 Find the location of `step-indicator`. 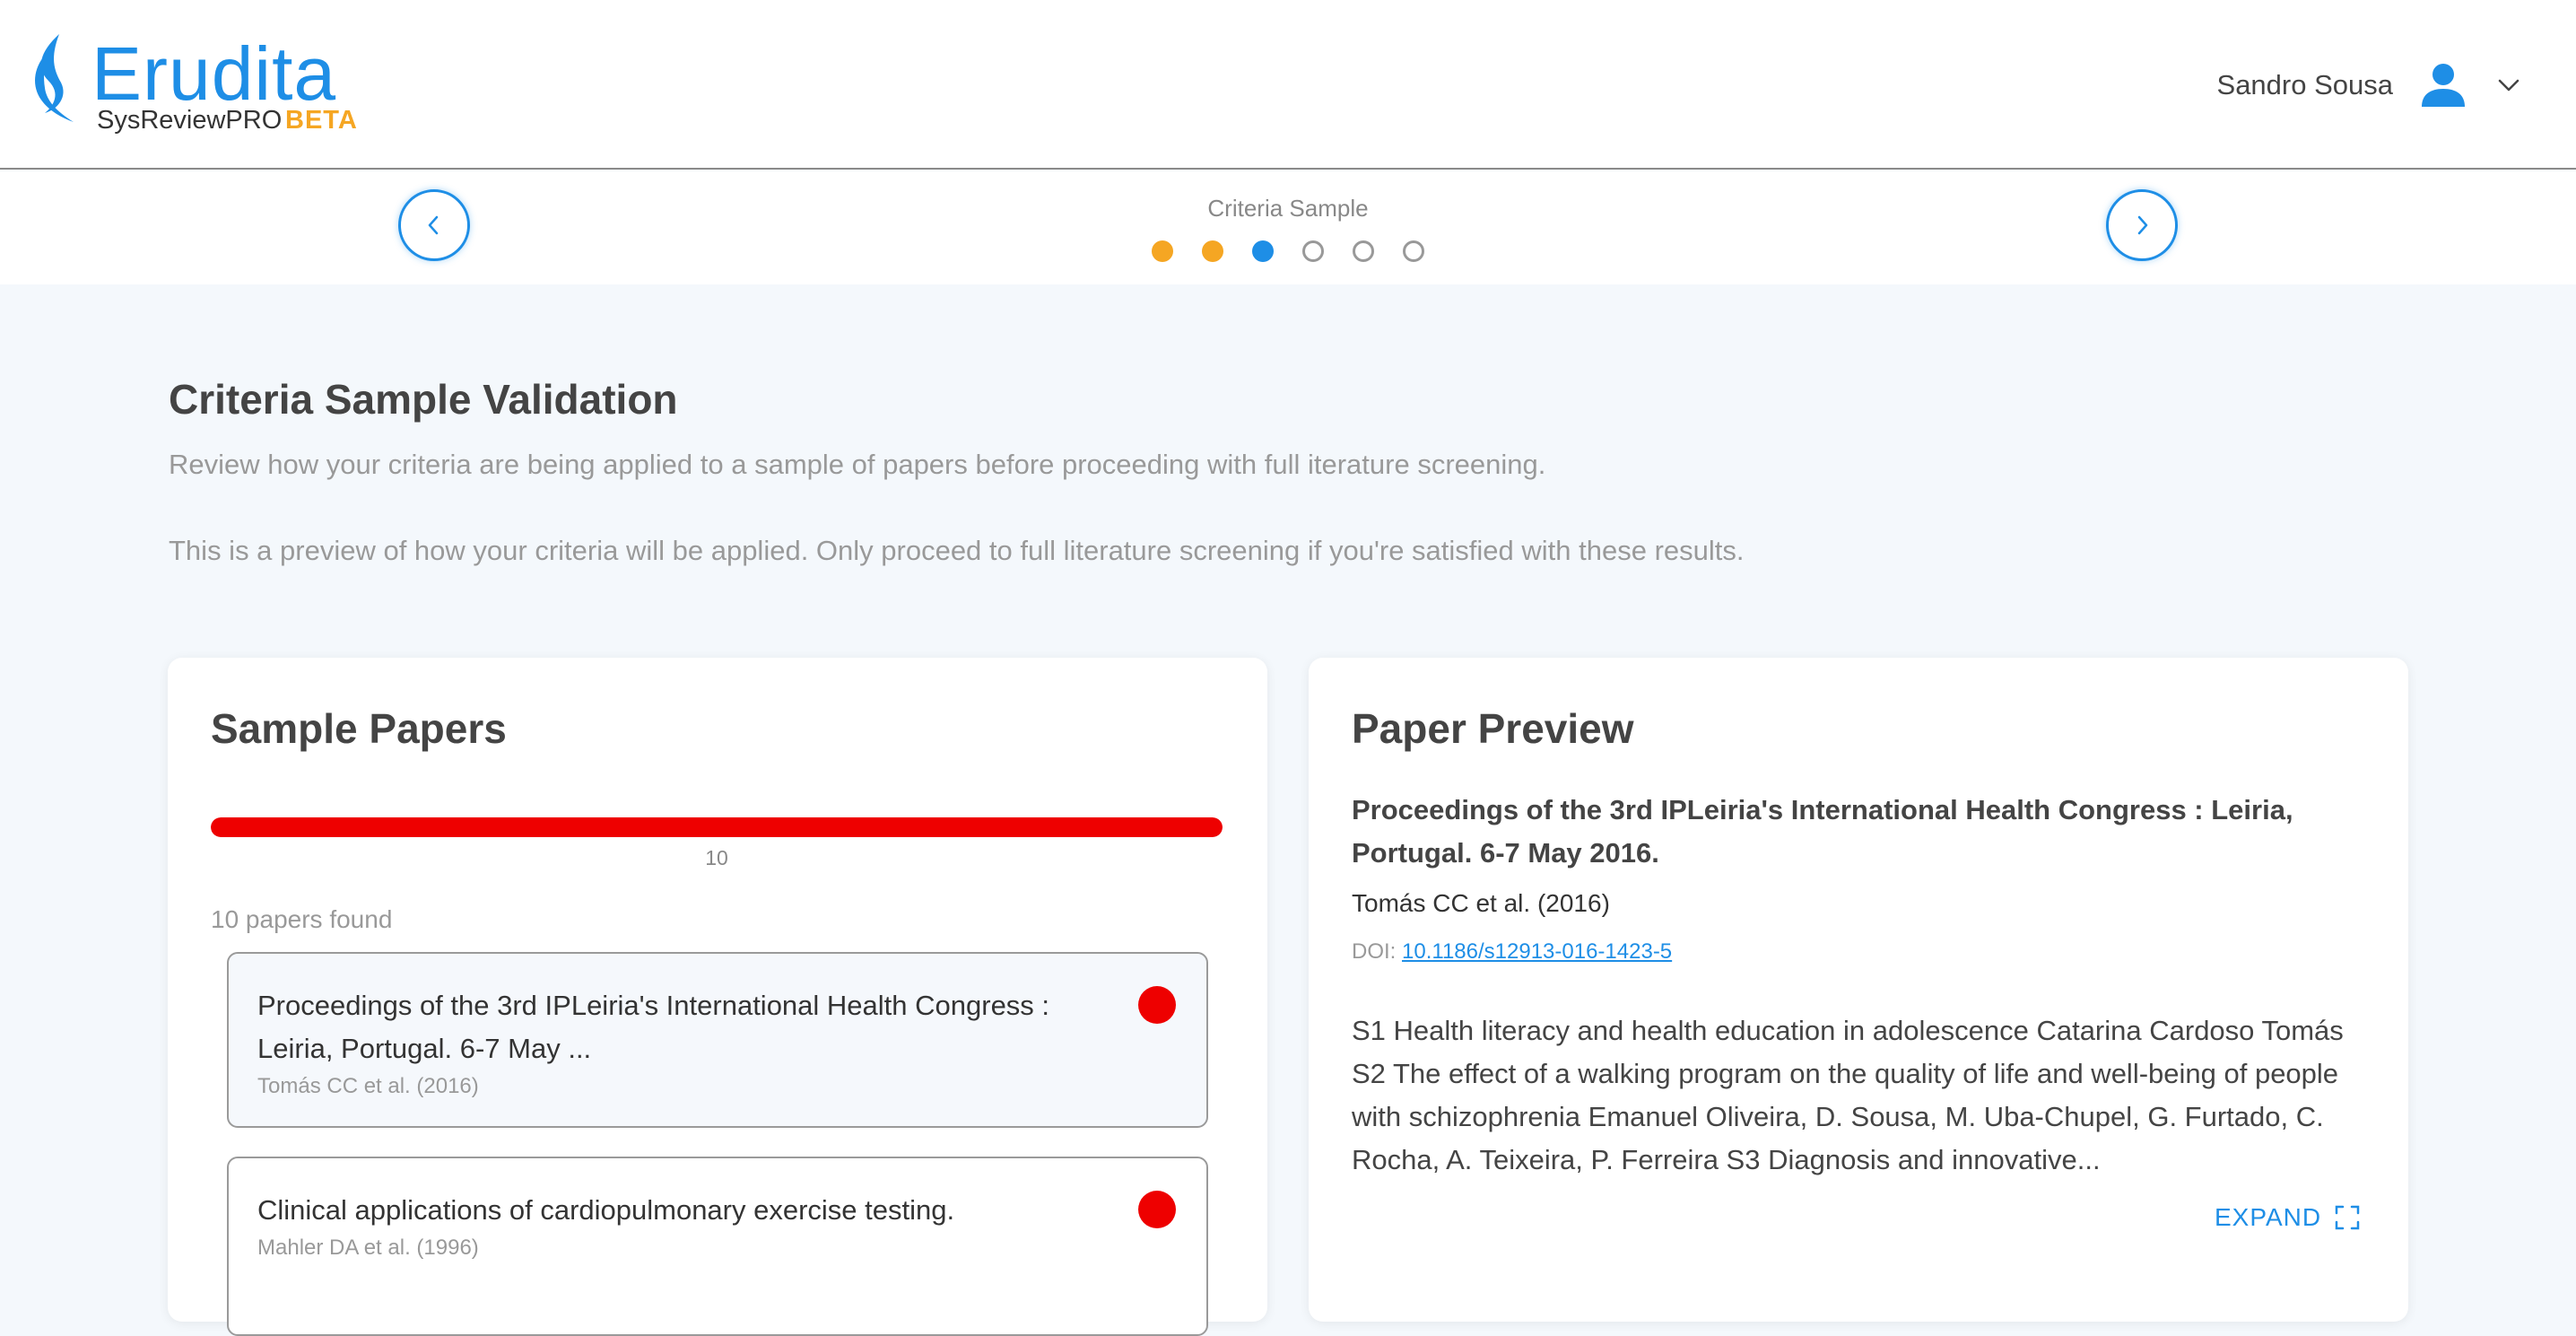

step-indicator is located at coordinates (1302, 252).